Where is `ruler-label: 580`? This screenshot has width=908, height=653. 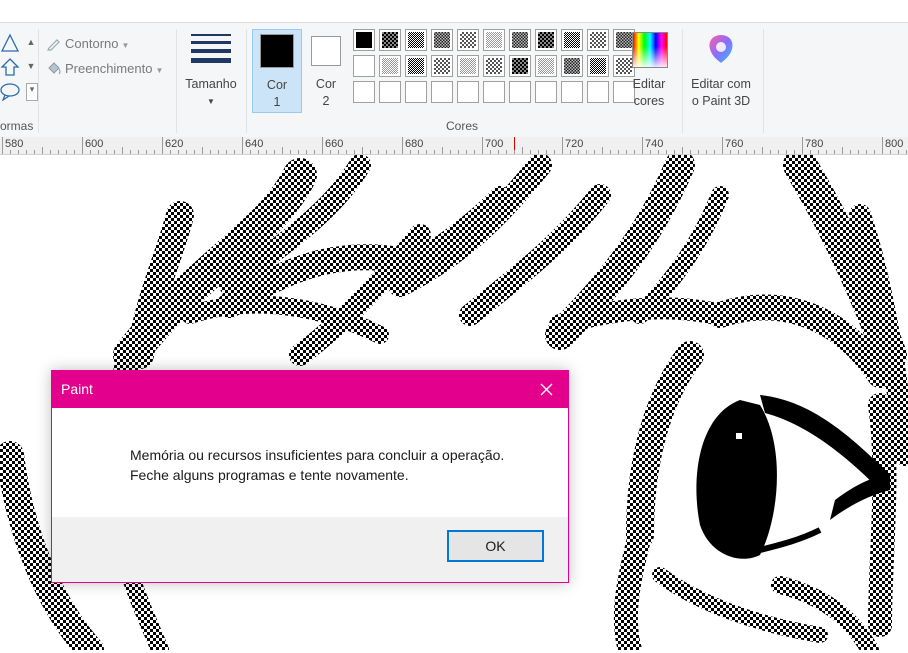
ruler-label: 580 is located at coordinates (14, 144).